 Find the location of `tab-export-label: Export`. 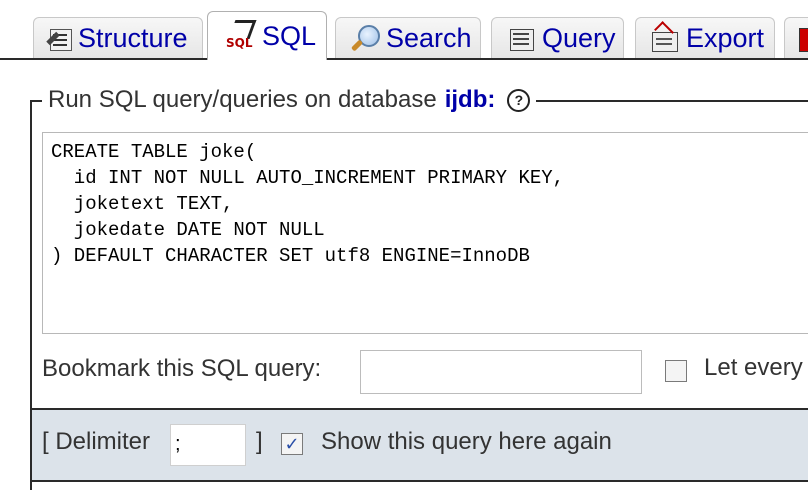

tab-export-label: Export is located at coordinates (725, 37).